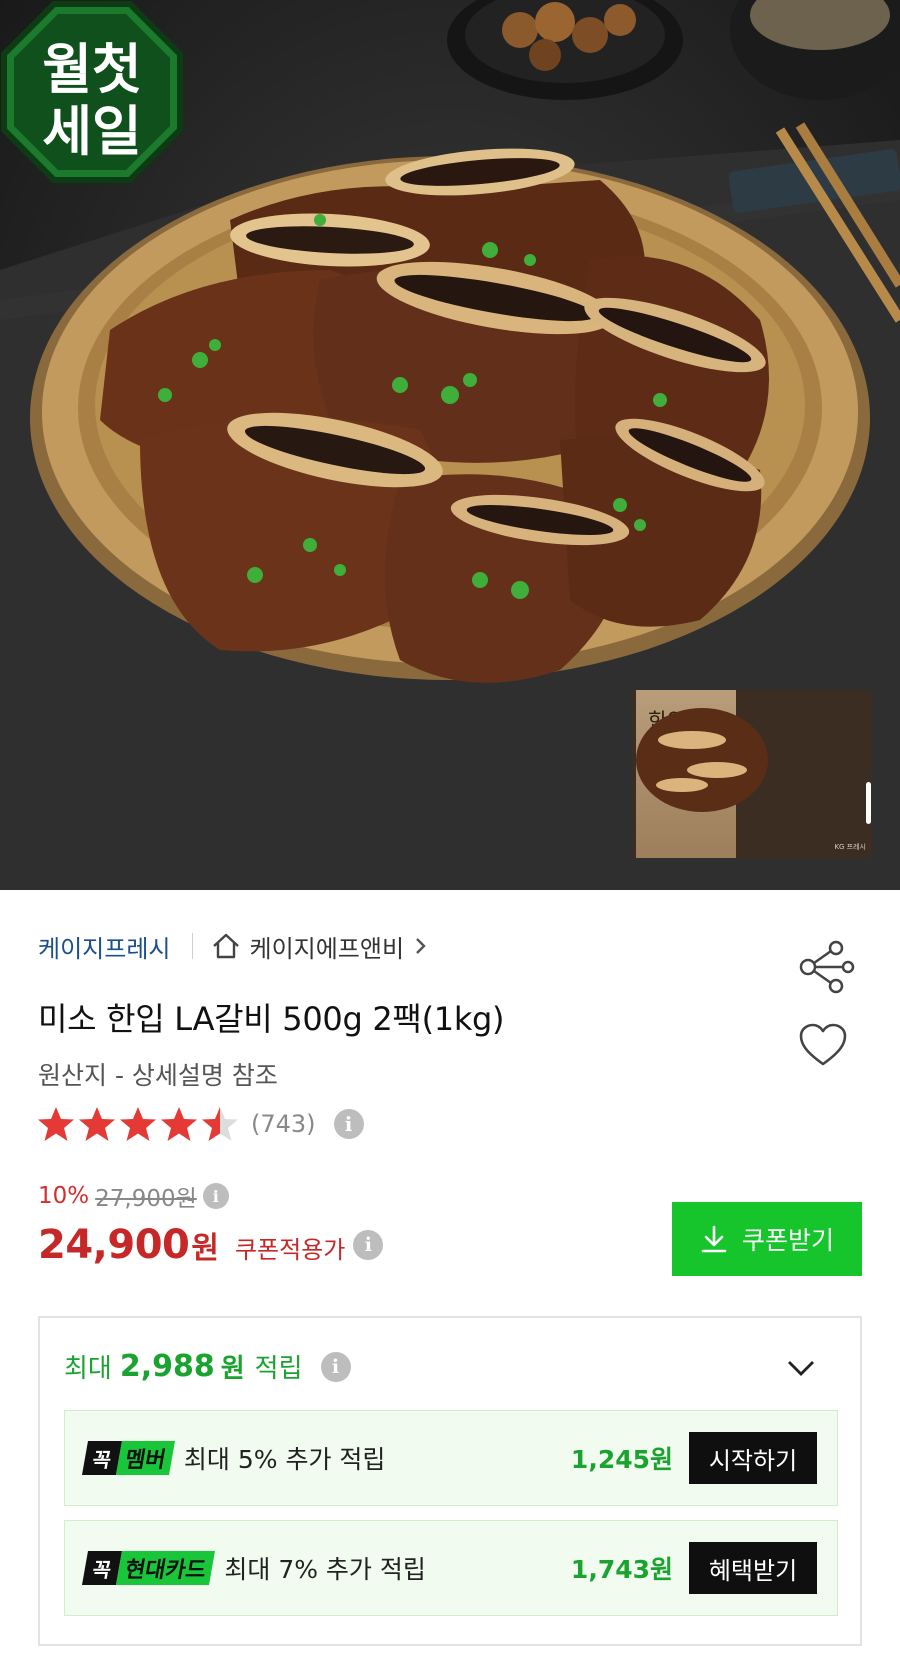  What do you see at coordinates (205, 1248) in the screenshot?
I see `sale-price-unit: 원` at bounding box center [205, 1248].